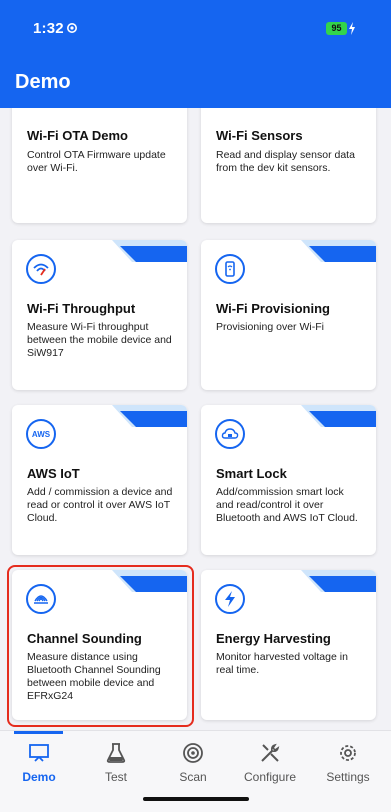 Image resolution: width=391 pixels, height=812 pixels. Describe the element at coordinates (38, 732) in the screenshot. I see `active-tab-indicator` at that location.